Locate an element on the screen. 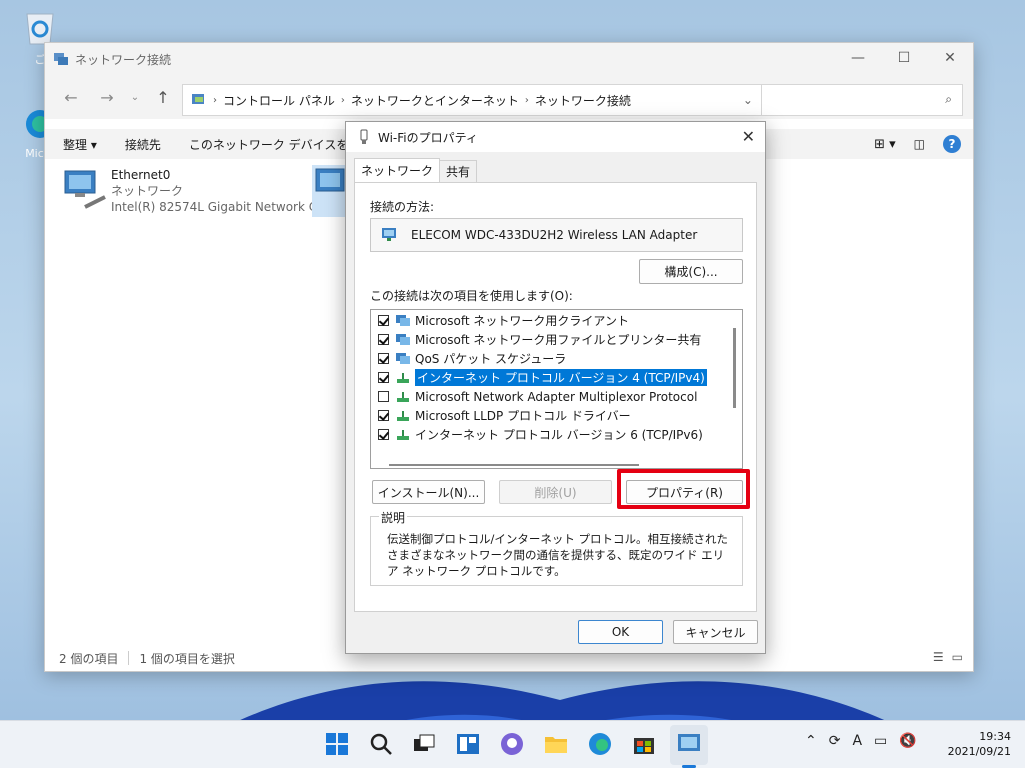 The width and height of the screenshot is (1025, 768). adapter-icon is located at coordinates (389, 234).